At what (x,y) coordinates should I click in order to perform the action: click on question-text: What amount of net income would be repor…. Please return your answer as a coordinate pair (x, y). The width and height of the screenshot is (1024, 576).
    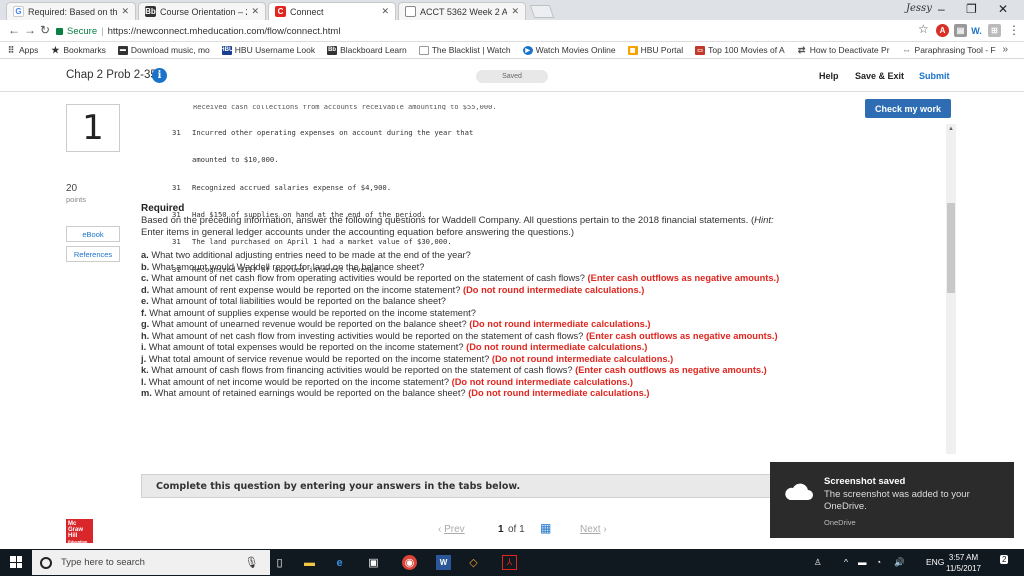
    Looking at the image, I should click on (299, 381).